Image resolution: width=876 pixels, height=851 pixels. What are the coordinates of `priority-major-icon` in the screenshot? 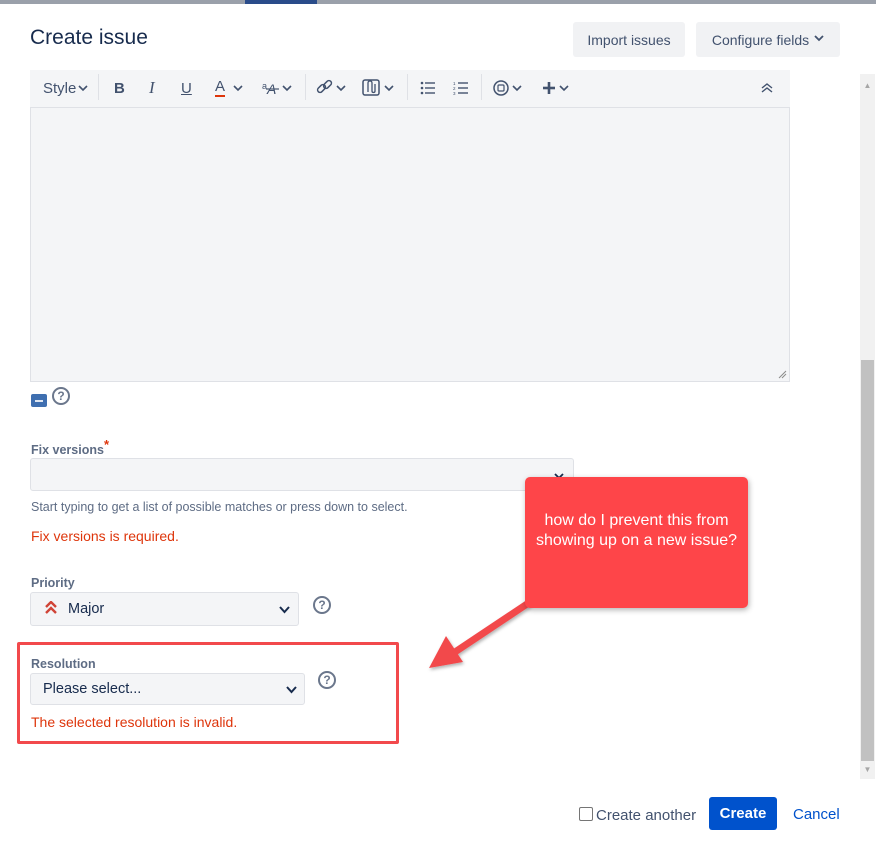 It's located at (51, 607).